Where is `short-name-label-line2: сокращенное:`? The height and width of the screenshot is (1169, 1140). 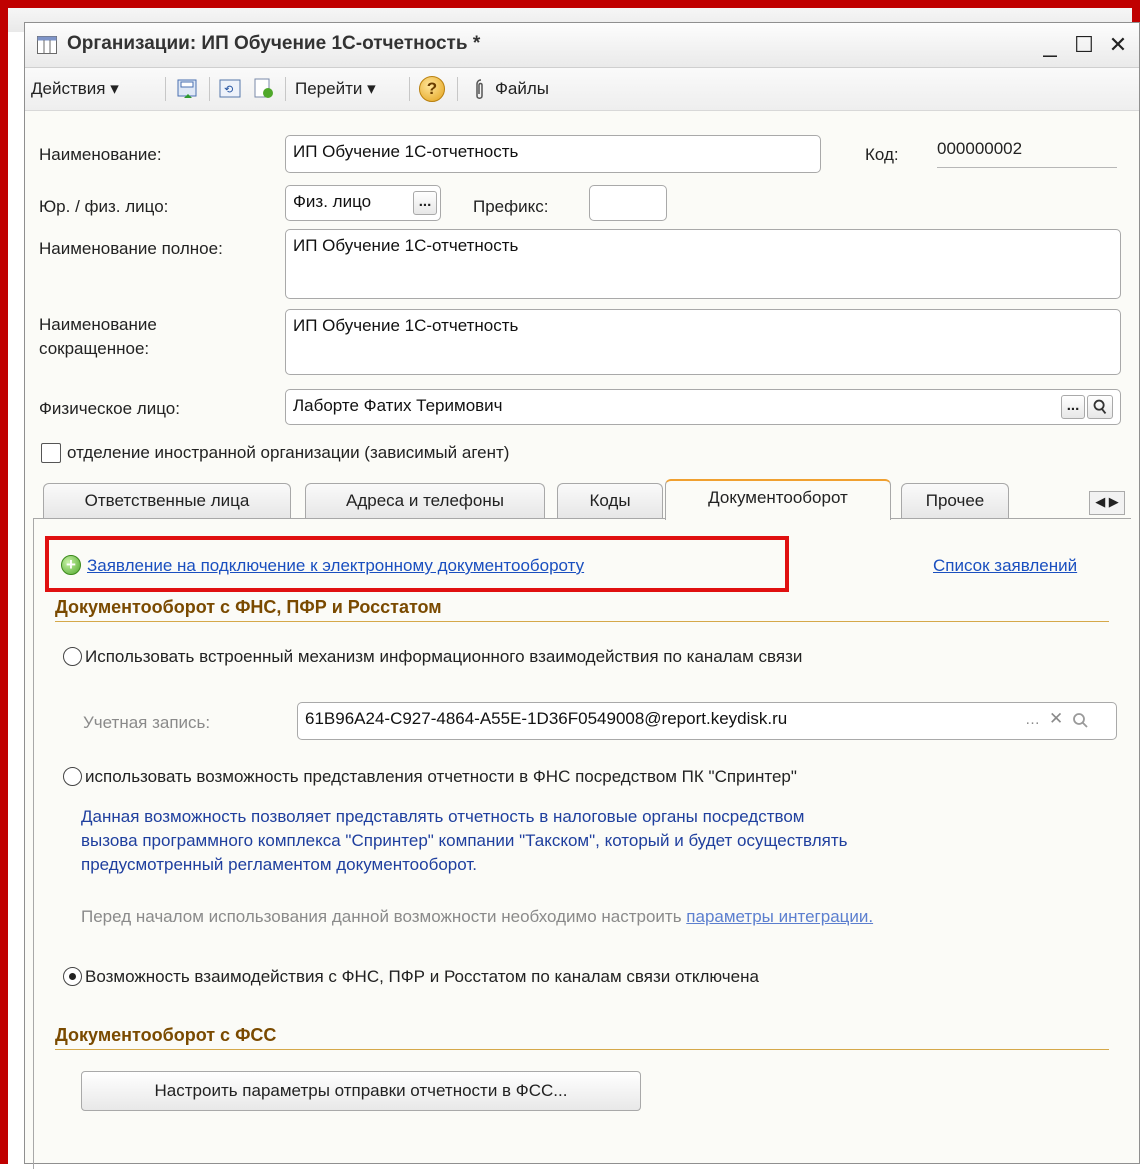
short-name-label-line2: сокращенное: is located at coordinates (94, 348).